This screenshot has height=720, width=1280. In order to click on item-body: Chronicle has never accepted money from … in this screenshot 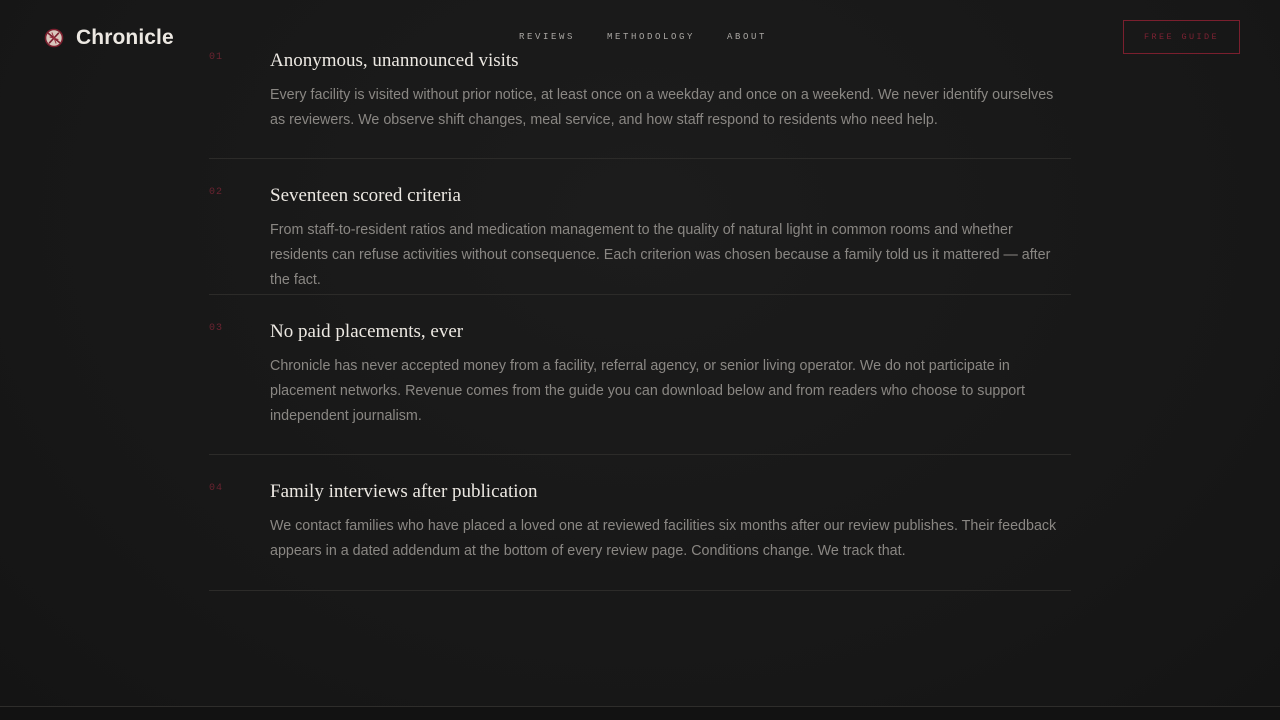, I will do `click(647, 391)`.